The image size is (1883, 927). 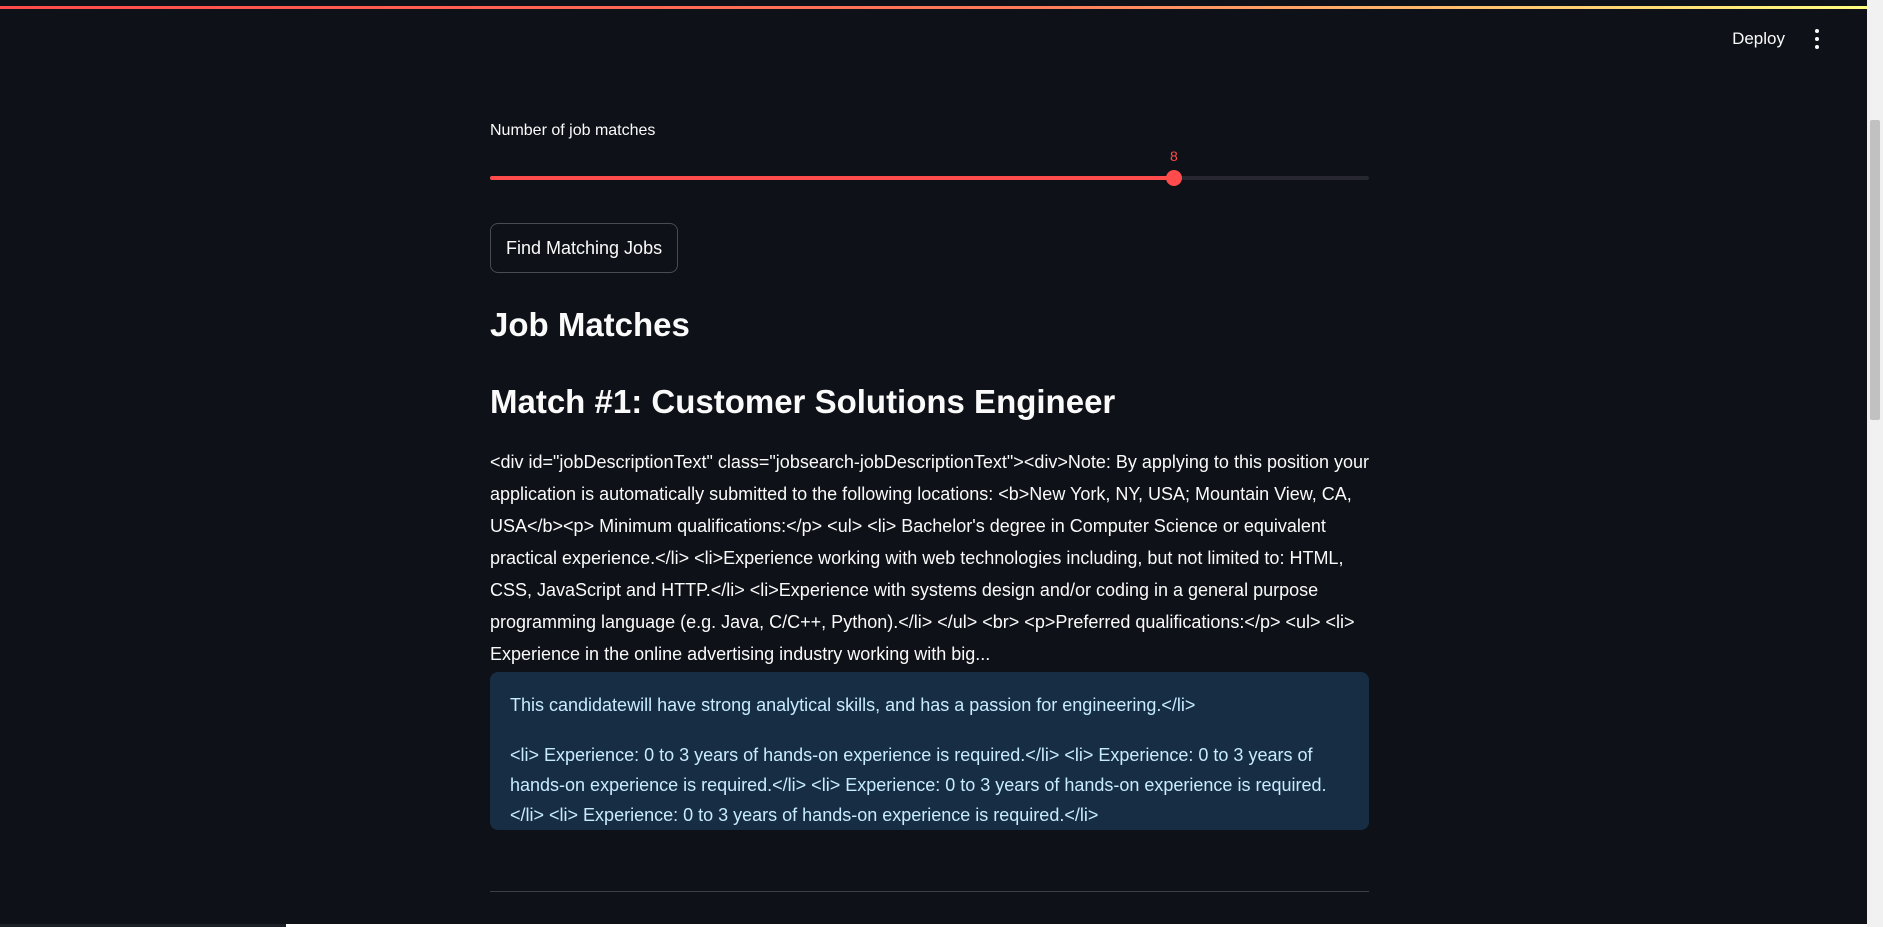 I want to click on job-matches-slider: 8, so click(x=929, y=167).